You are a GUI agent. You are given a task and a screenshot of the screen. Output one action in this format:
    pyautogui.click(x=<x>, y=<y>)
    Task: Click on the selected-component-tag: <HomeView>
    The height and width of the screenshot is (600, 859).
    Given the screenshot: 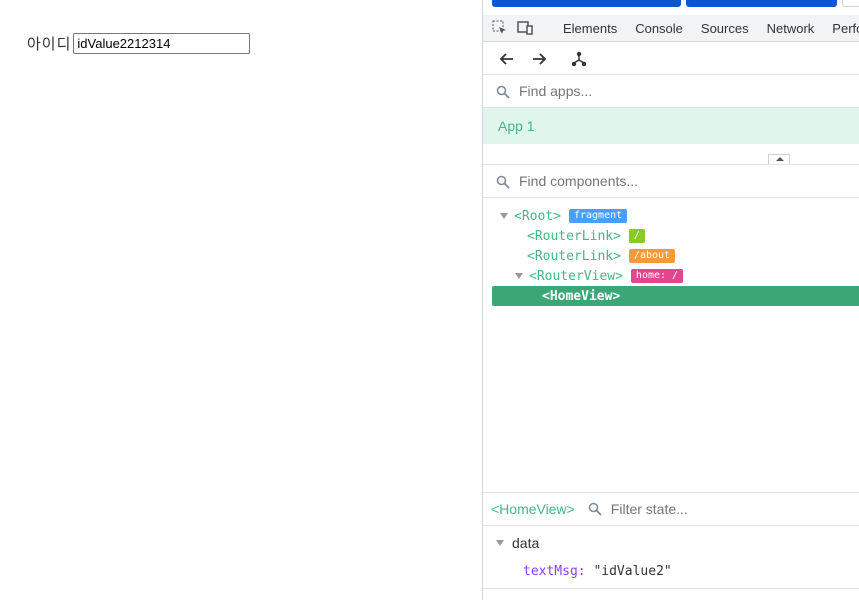 What is the action you would take?
    pyautogui.click(x=533, y=509)
    